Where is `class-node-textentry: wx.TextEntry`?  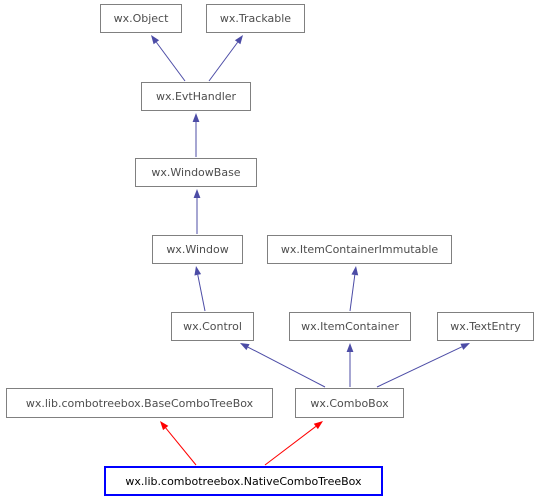 class-node-textentry: wx.TextEntry is located at coordinates (485, 326).